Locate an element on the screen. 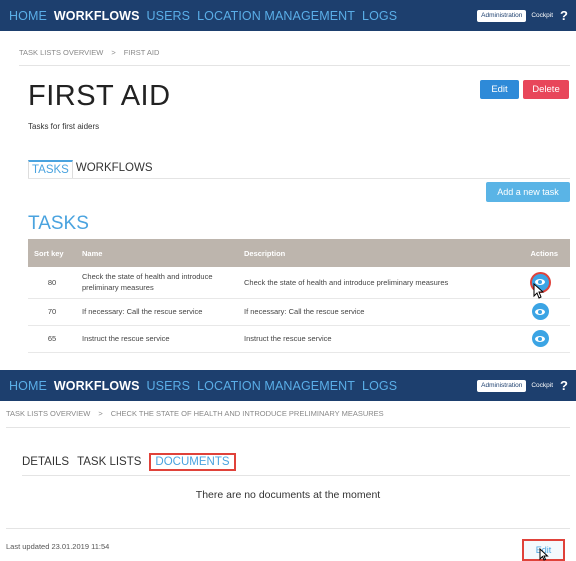 The width and height of the screenshot is (576, 561). tab-task-lists: TASK LISTS is located at coordinates (109, 462).